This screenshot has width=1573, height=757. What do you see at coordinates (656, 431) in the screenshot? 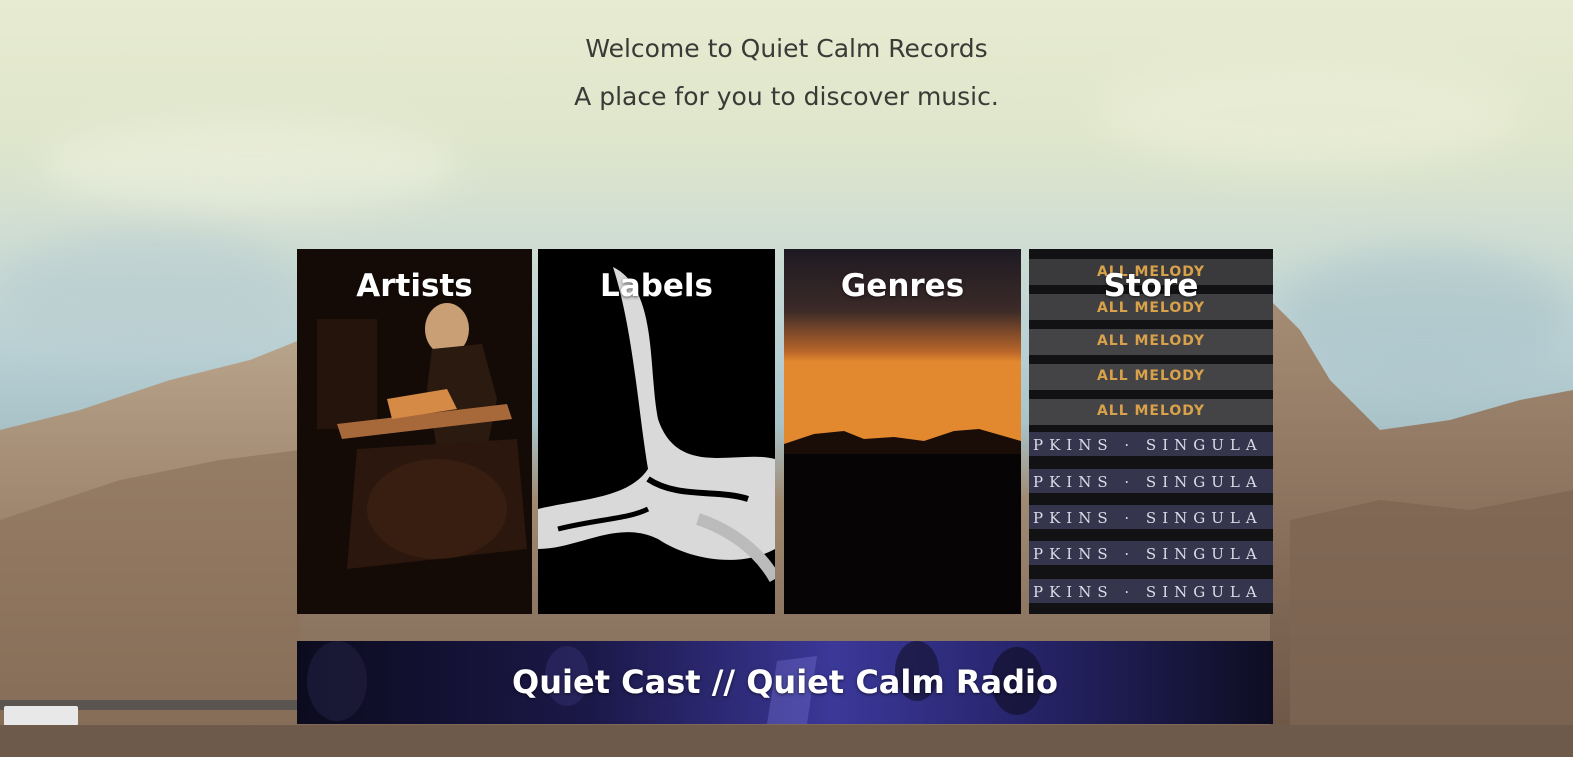
I see `tile-labels: Labels` at bounding box center [656, 431].